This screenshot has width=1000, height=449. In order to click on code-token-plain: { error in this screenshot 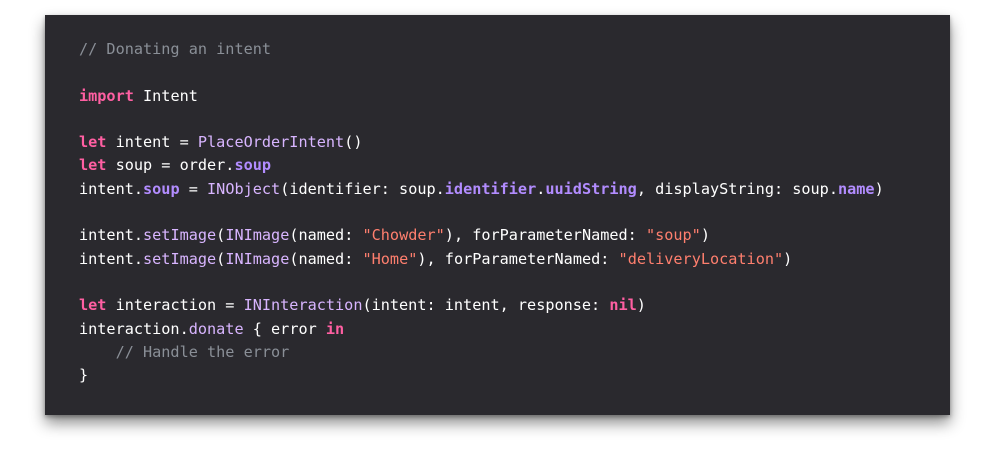, I will do `click(284, 328)`.